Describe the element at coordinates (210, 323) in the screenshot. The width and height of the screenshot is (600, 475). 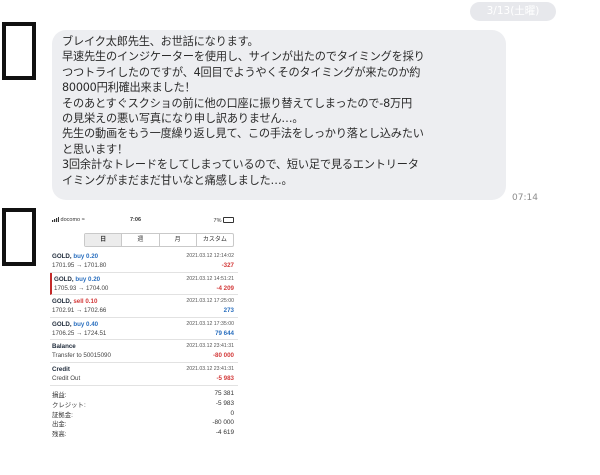
I see `trade-datetime: 2021.03.12 17:35:00` at that location.